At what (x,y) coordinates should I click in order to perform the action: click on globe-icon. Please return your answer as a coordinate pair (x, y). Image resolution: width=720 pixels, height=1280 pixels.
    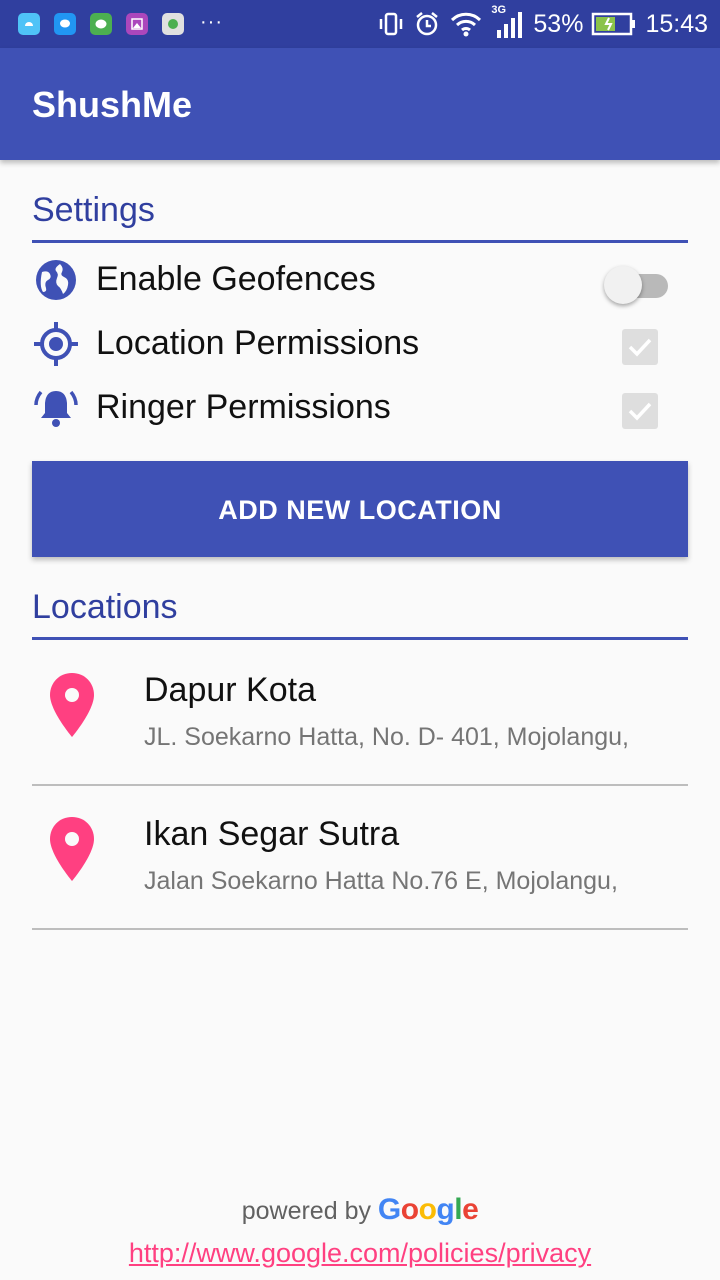
    Looking at the image, I should click on (56, 280).